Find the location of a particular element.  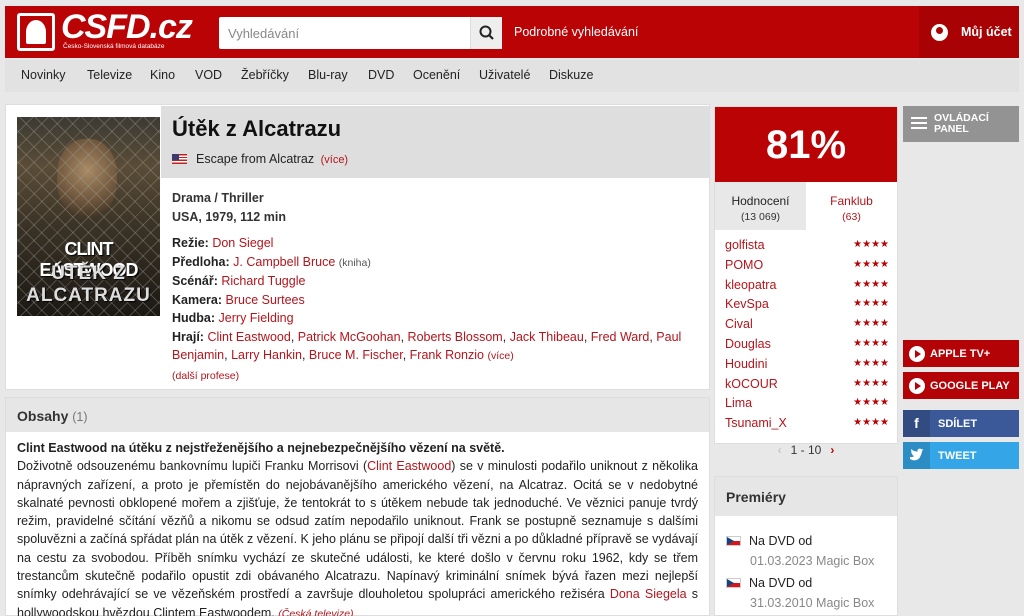

nav-item-novinky: Novinky is located at coordinates (43, 75).